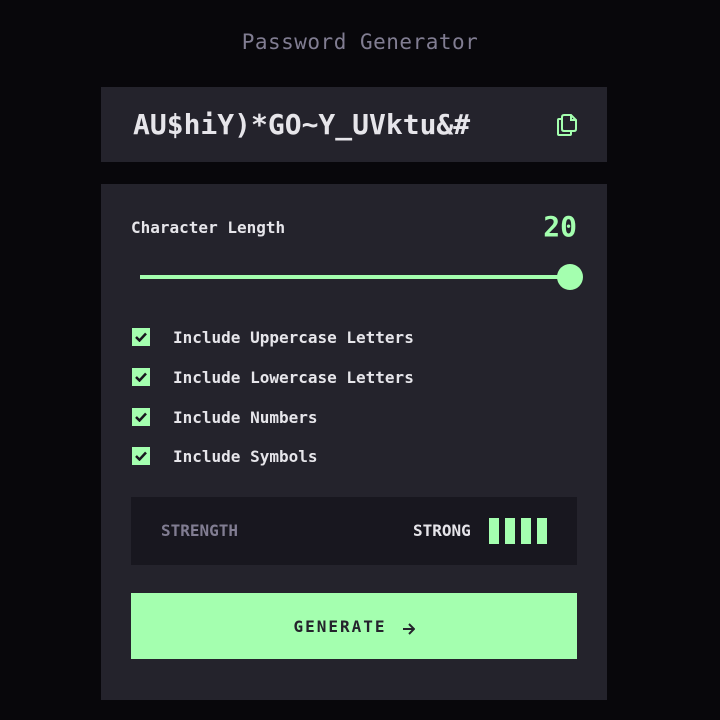 This screenshot has width=720, height=720. What do you see at coordinates (360, 42) in the screenshot?
I see `page-title: Password Generator` at bounding box center [360, 42].